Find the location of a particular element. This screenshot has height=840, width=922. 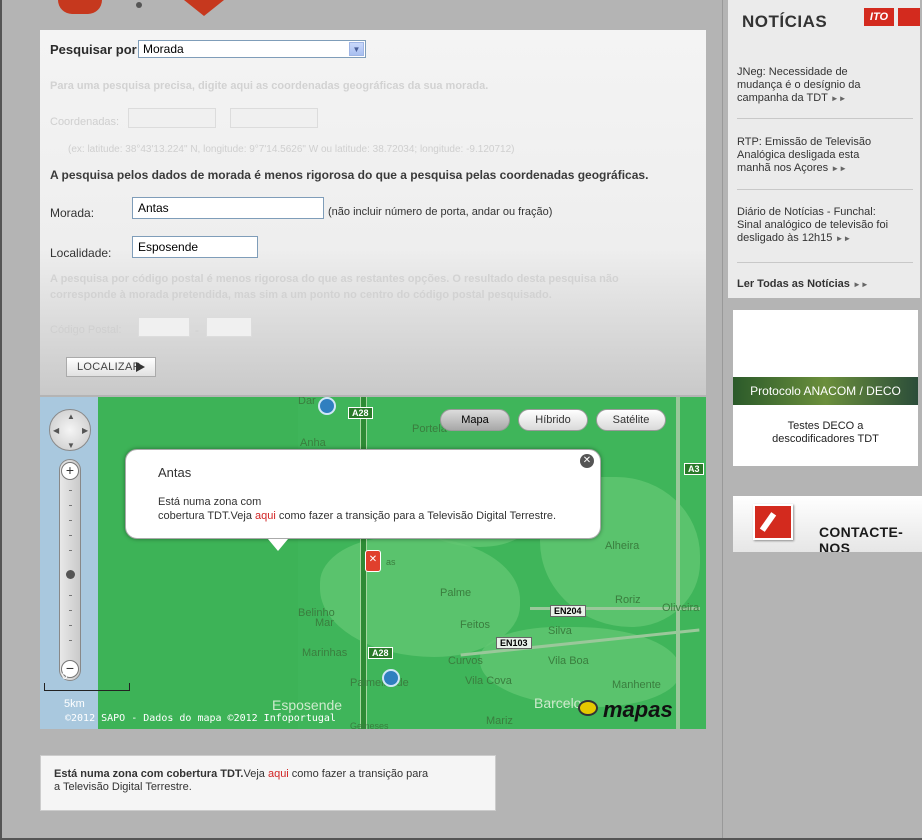

popup-line2-pre: cobertura TDT.Veja is located at coordinates (207, 516).